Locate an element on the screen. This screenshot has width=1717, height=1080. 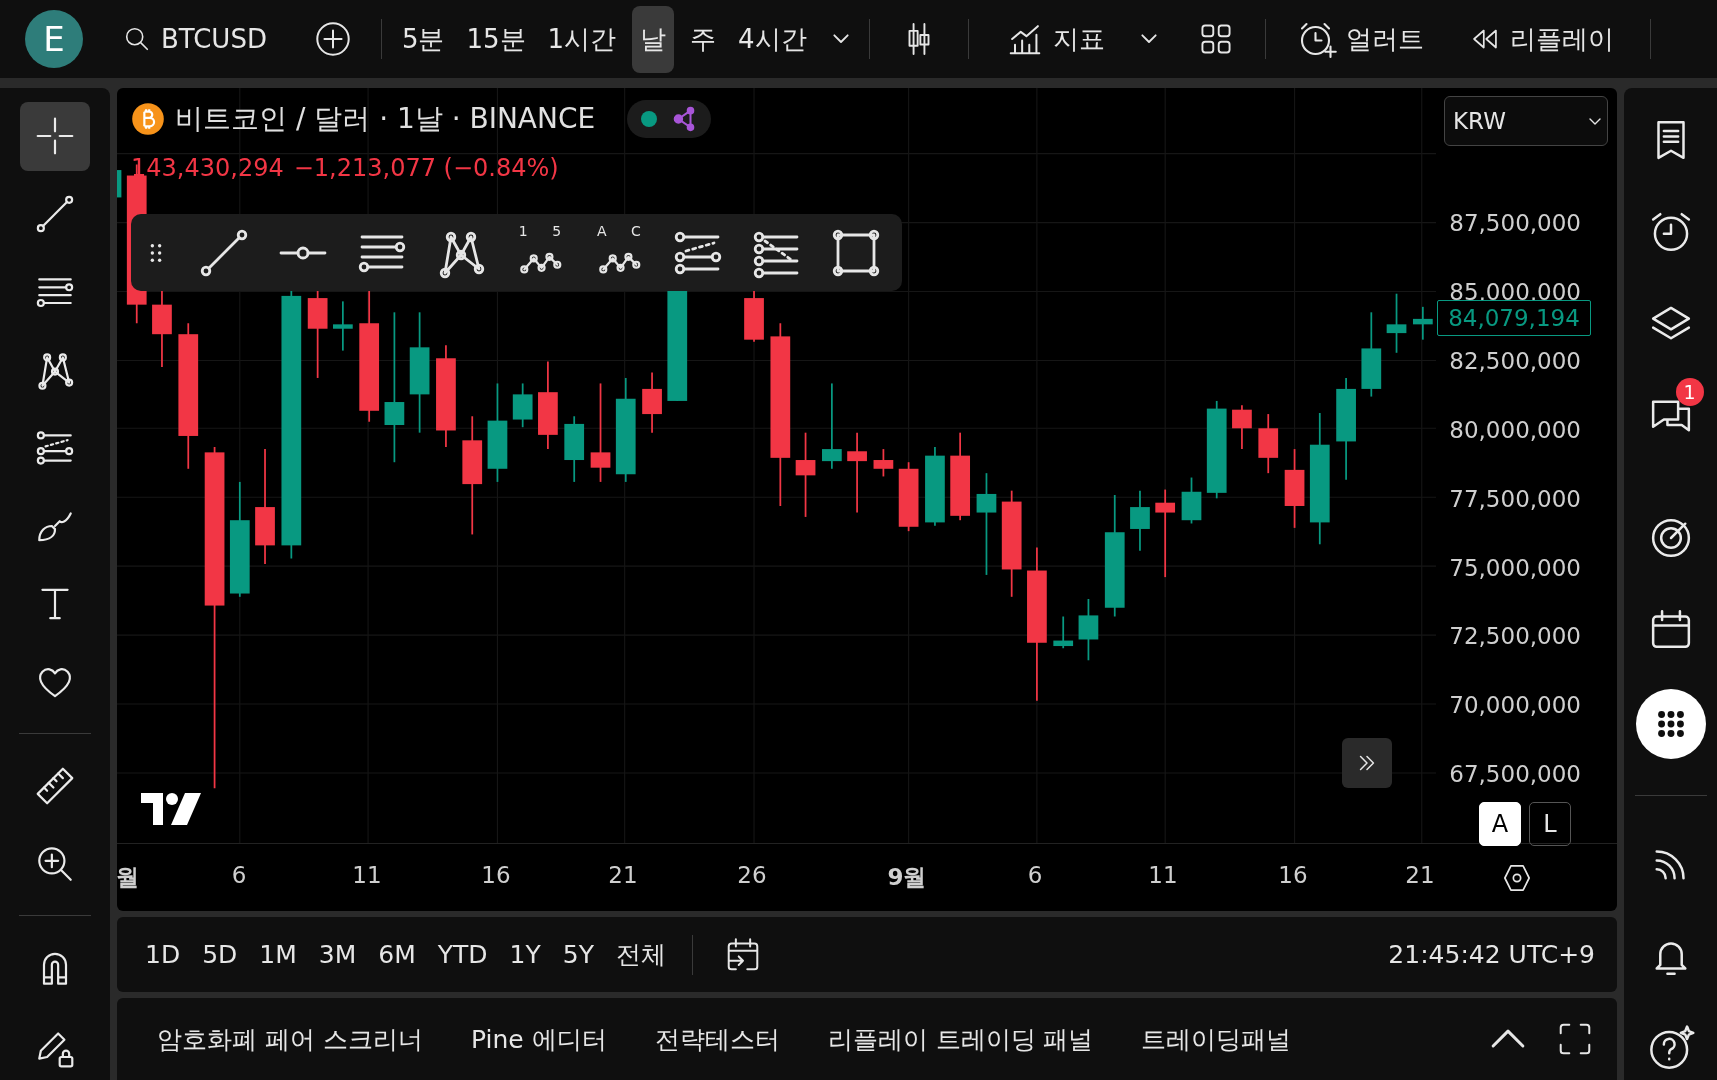
current-price-label: 84,079,194 is located at coordinates (1514, 318).